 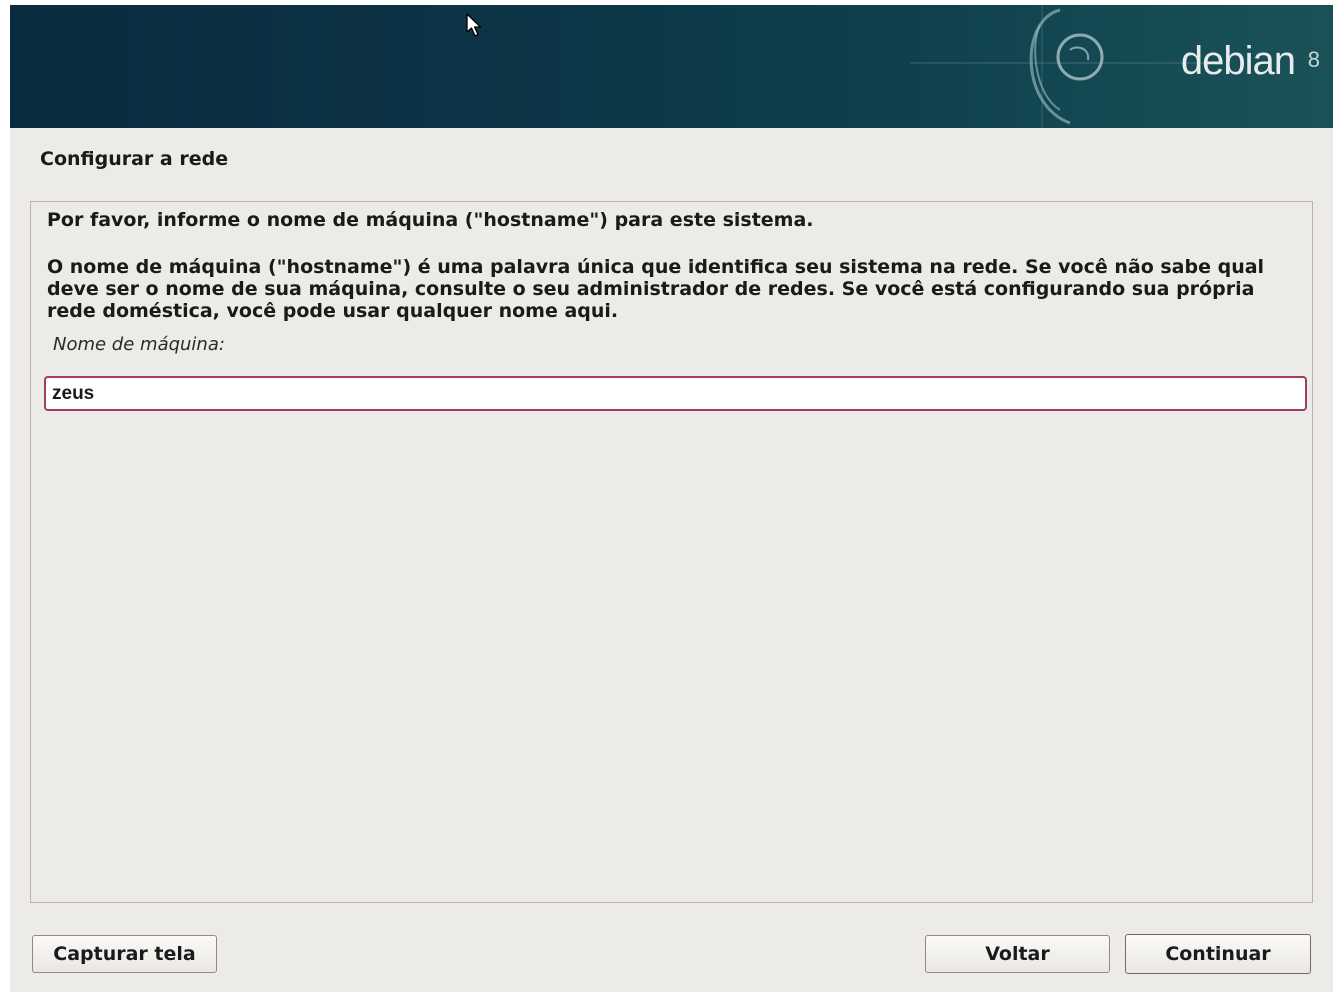 I want to click on debian-logo-text: debian, so click(x=1238, y=61).